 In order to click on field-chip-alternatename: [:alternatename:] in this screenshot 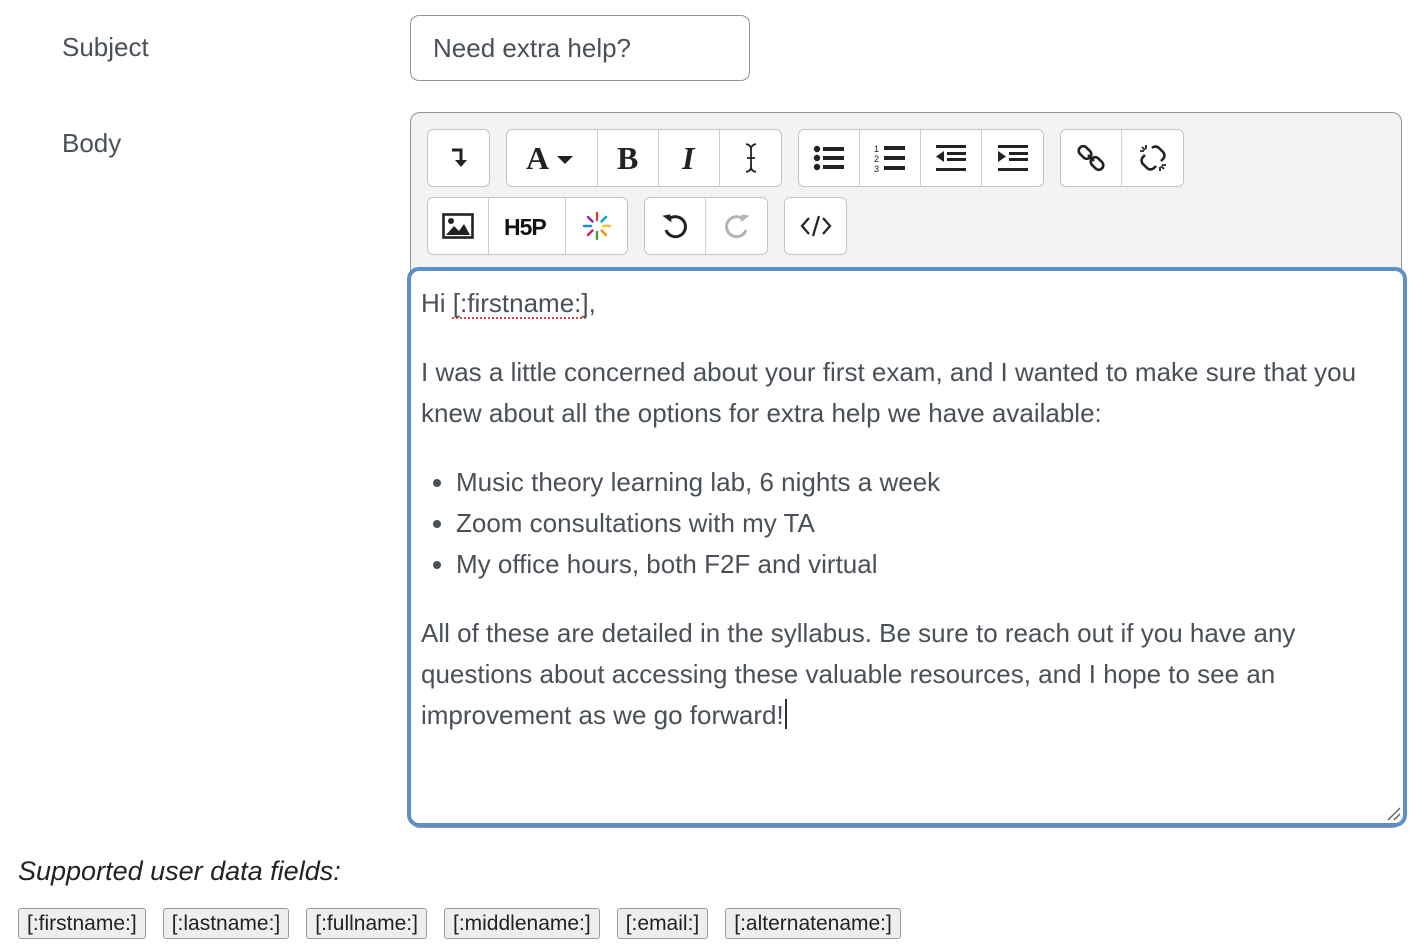, I will do `click(813, 923)`.